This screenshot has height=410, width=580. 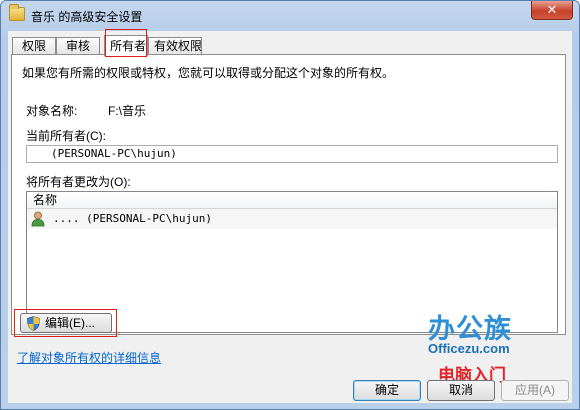 What do you see at coordinates (469, 348) in the screenshot?
I see `watermark-url: Officezu.com` at bounding box center [469, 348].